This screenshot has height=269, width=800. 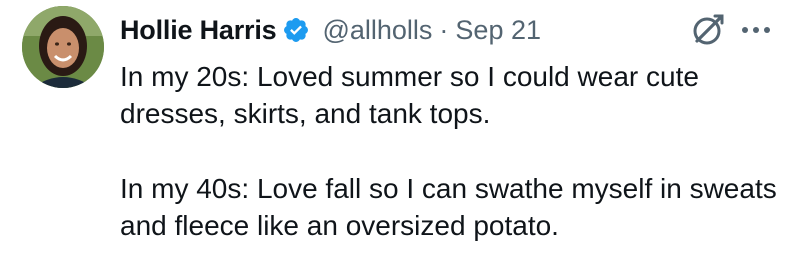 I want to click on verified-badge-icon, so click(x=296, y=30).